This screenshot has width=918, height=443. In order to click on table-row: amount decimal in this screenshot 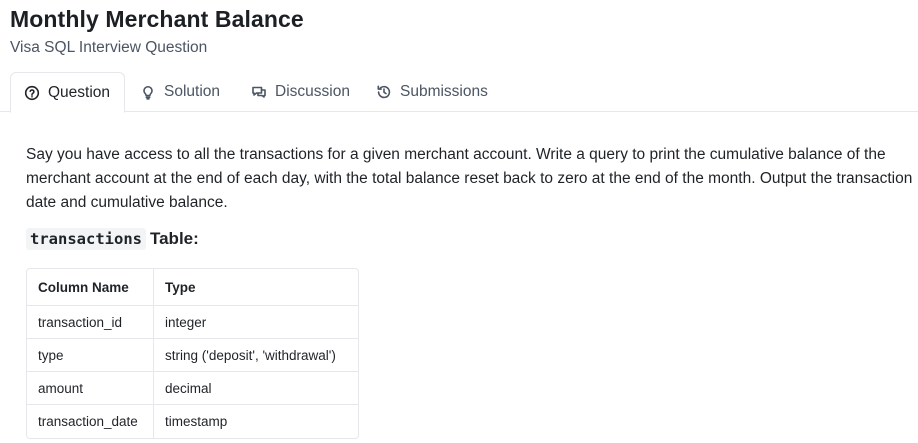, I will do `click(192, 388)`.